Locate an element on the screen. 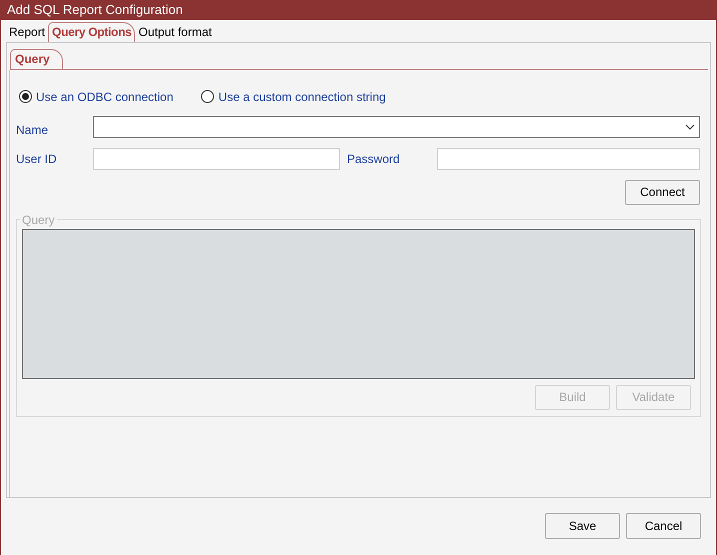 This screenshot has width=717, height=555. password-field is located at coordinates (568, 159).